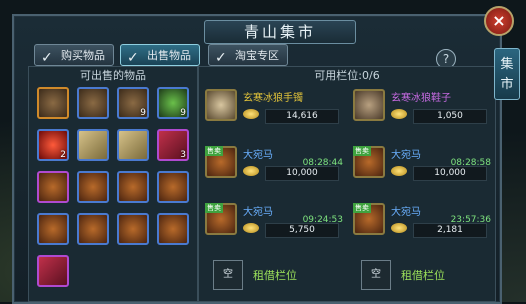  I want to click on tab-label: 出售物品, so click(169, 55).